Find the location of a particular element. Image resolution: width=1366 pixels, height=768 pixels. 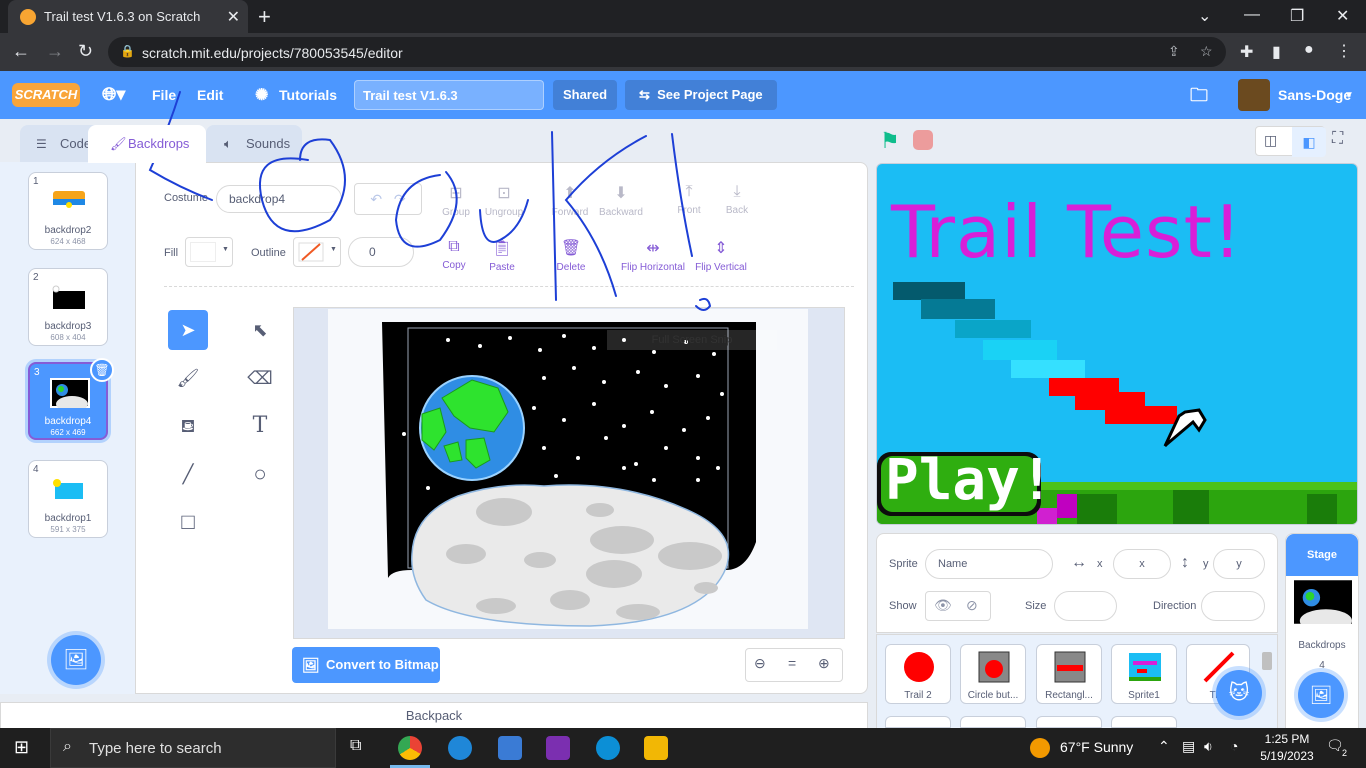

brush-tool-icon: 🖌︎ is located at coordinates (188, 378).